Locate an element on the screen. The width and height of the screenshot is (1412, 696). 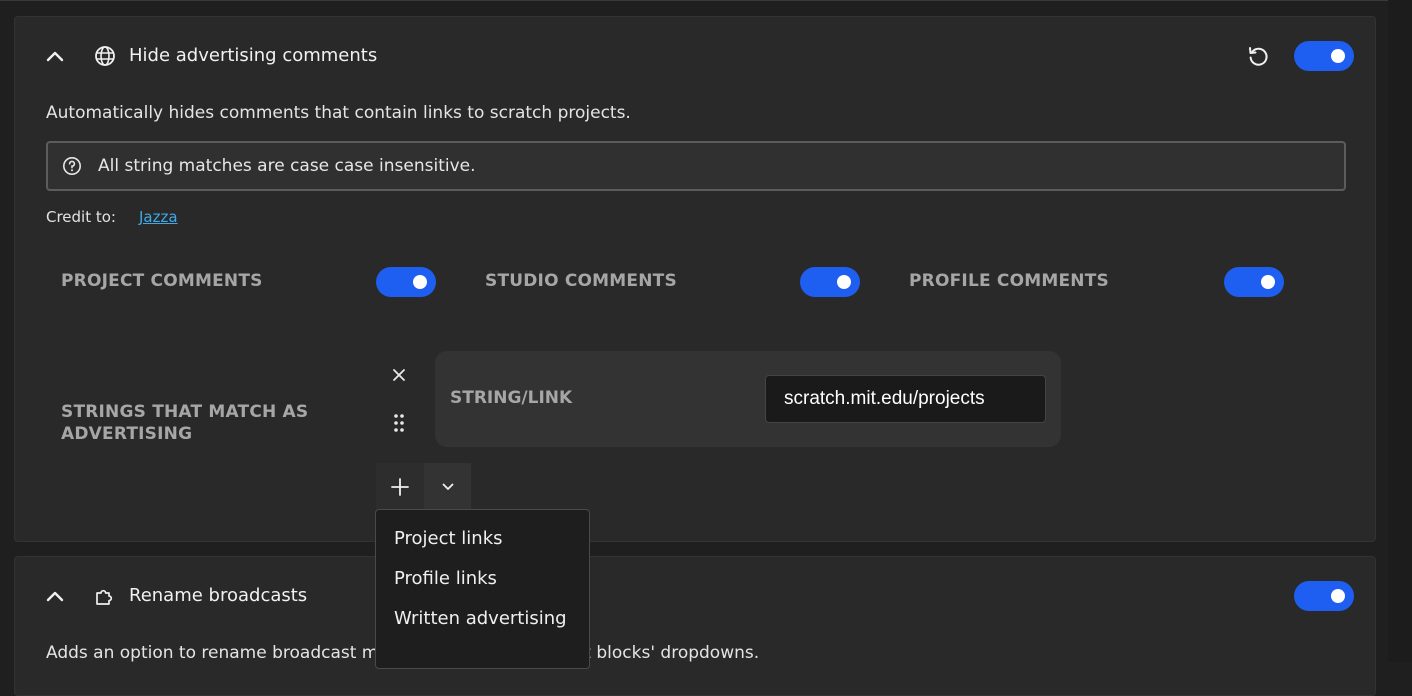
scroll-gutter is located at coordinates (1400, 331).